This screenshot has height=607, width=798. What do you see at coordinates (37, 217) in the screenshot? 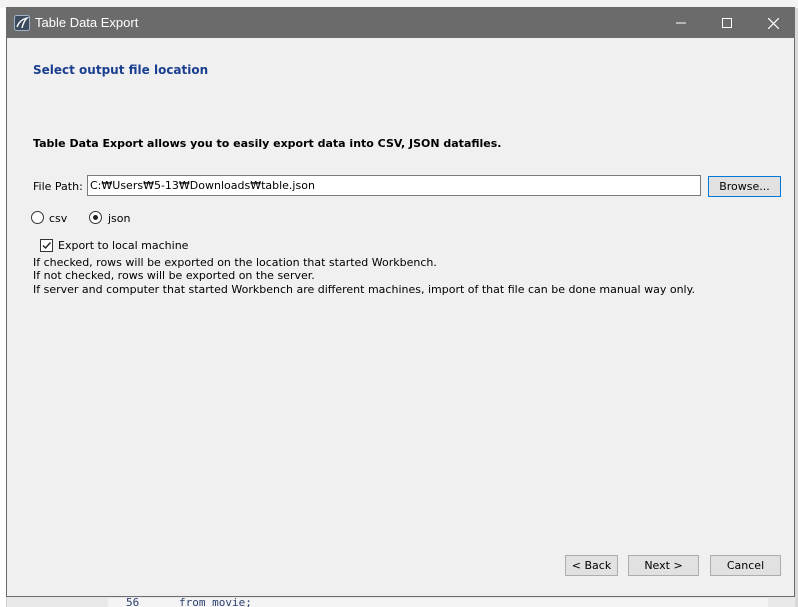
I see `csv-radio` at bounding box center [37, 217].